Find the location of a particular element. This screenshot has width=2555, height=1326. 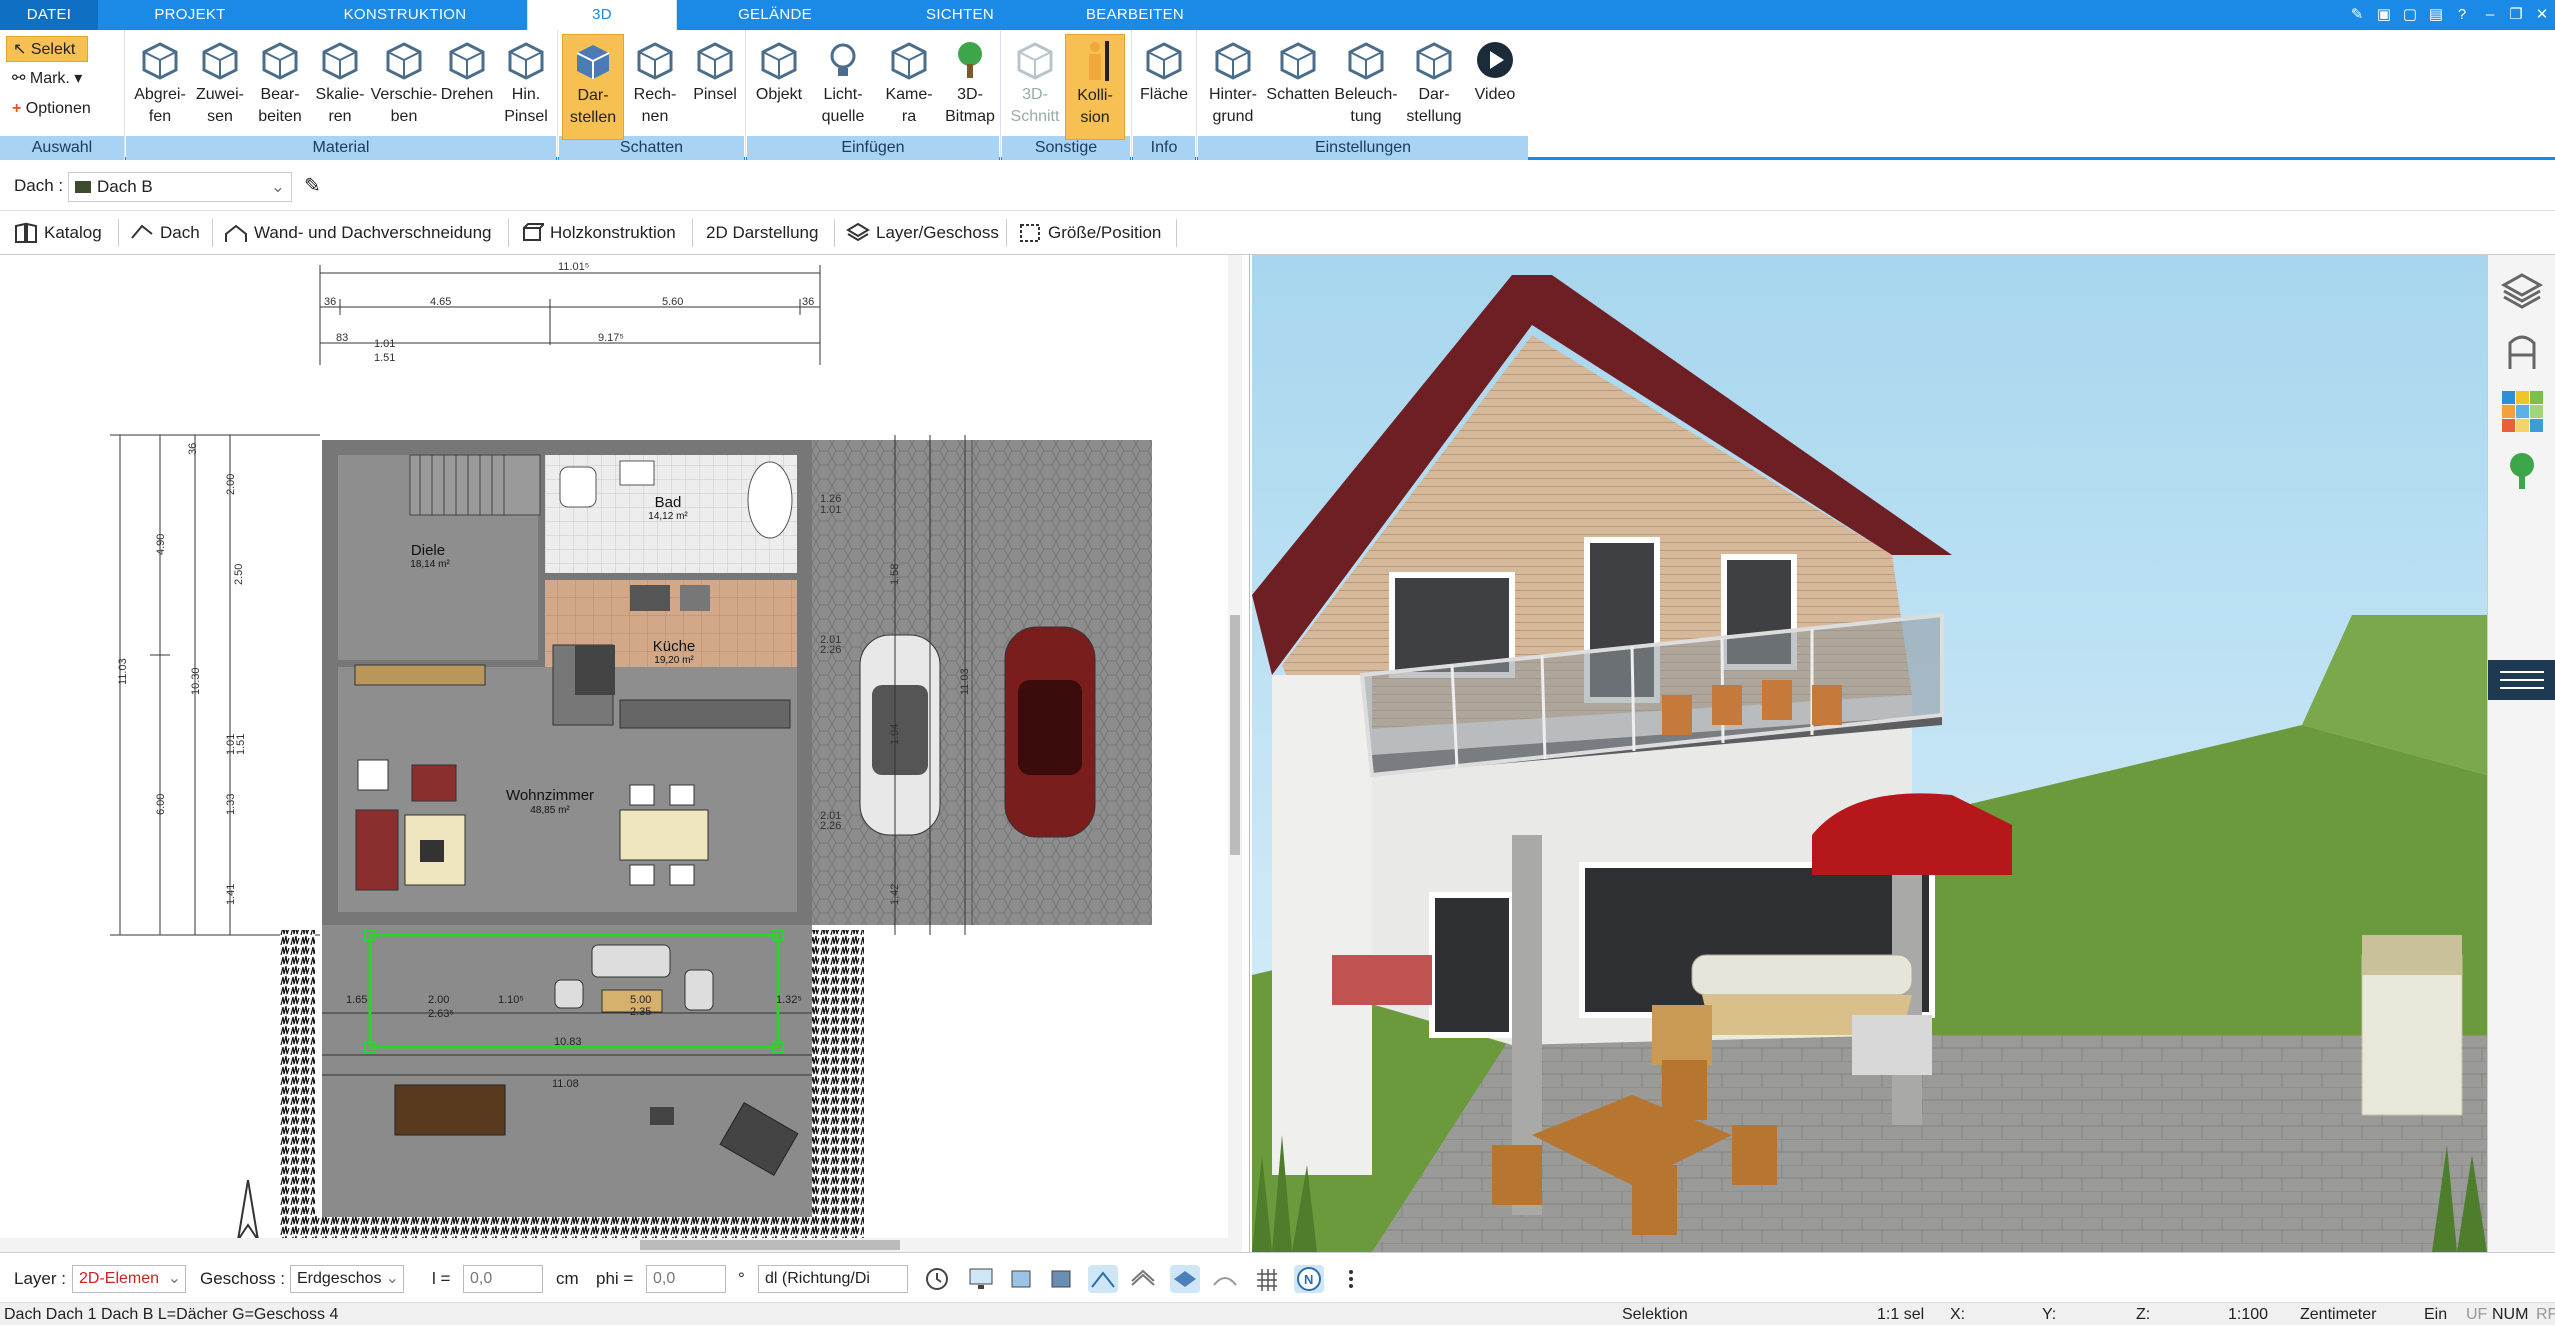

mark-button: ⚯ Mark. ▾ is located at coordinates (47, 79).